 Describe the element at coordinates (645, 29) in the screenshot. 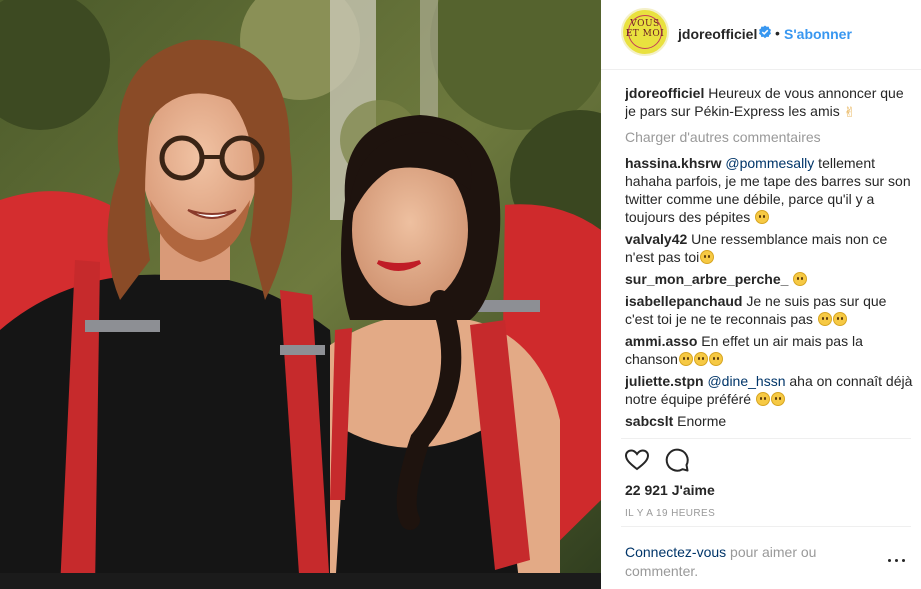

I see `avatar-logo-text: VOUS ET MOI` at that location.